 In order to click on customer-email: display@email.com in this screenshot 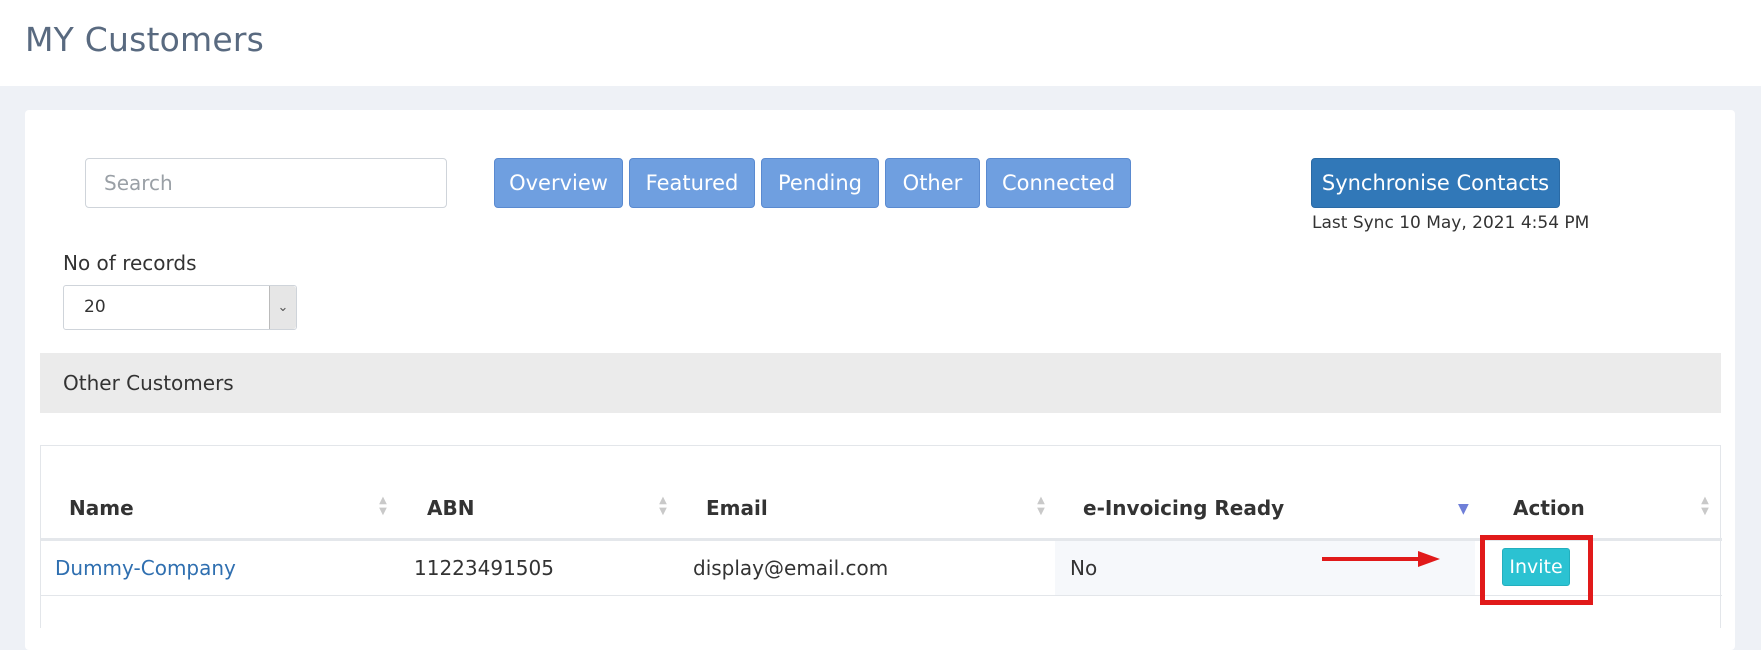, I will do `click(791, 568)`.